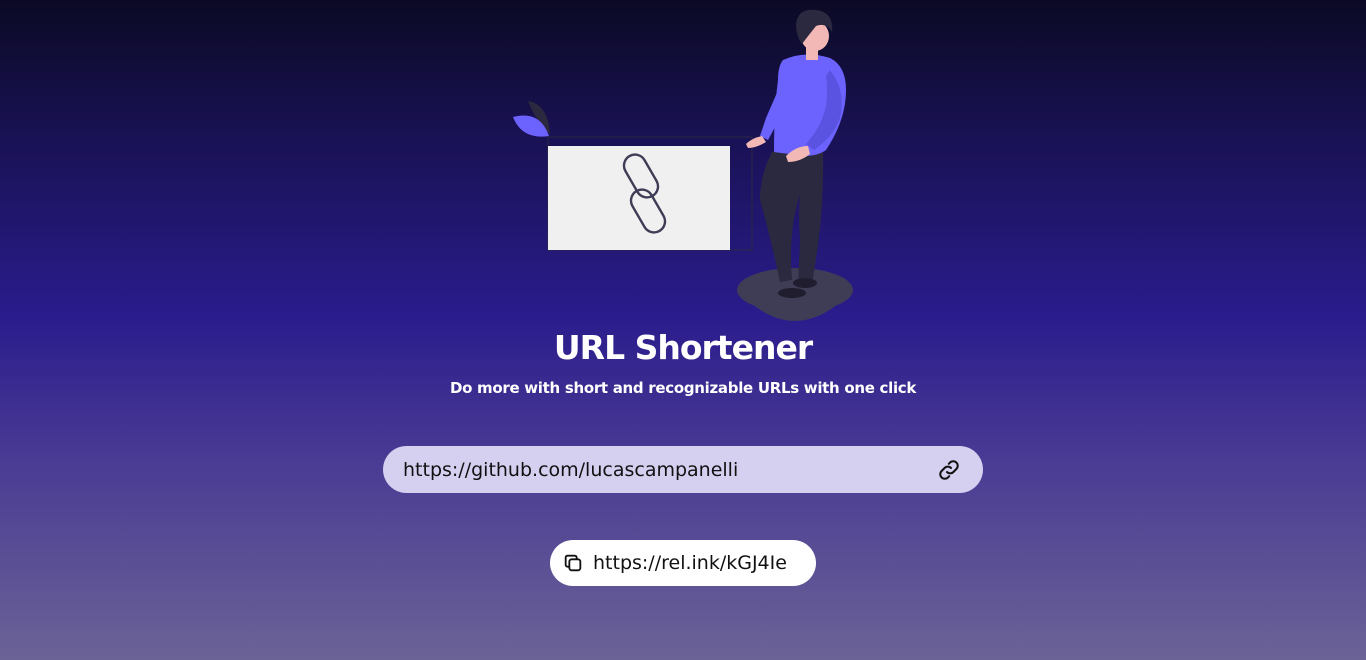 This screenshot has height=660, width=1366. I want to click on page-title: URL Shortener, so click(683, 347).